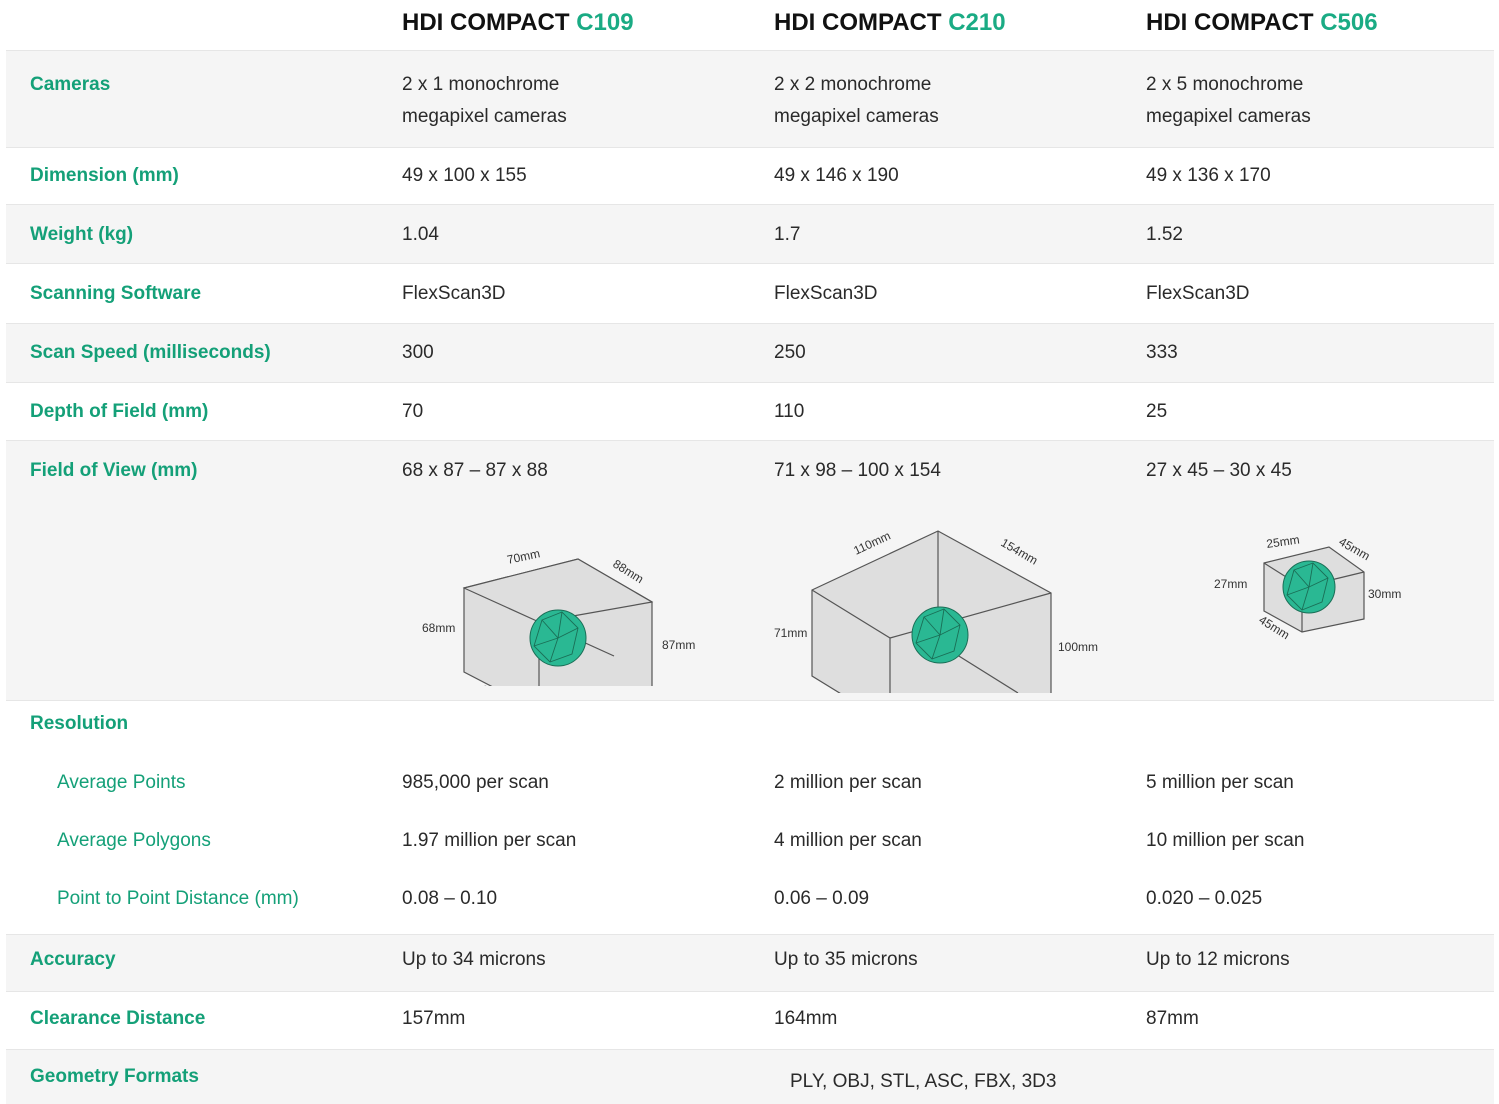 The width and height of the screenshot is (1499, 1104). I want to click on dim-label: 27mm, so click(1230, 584).